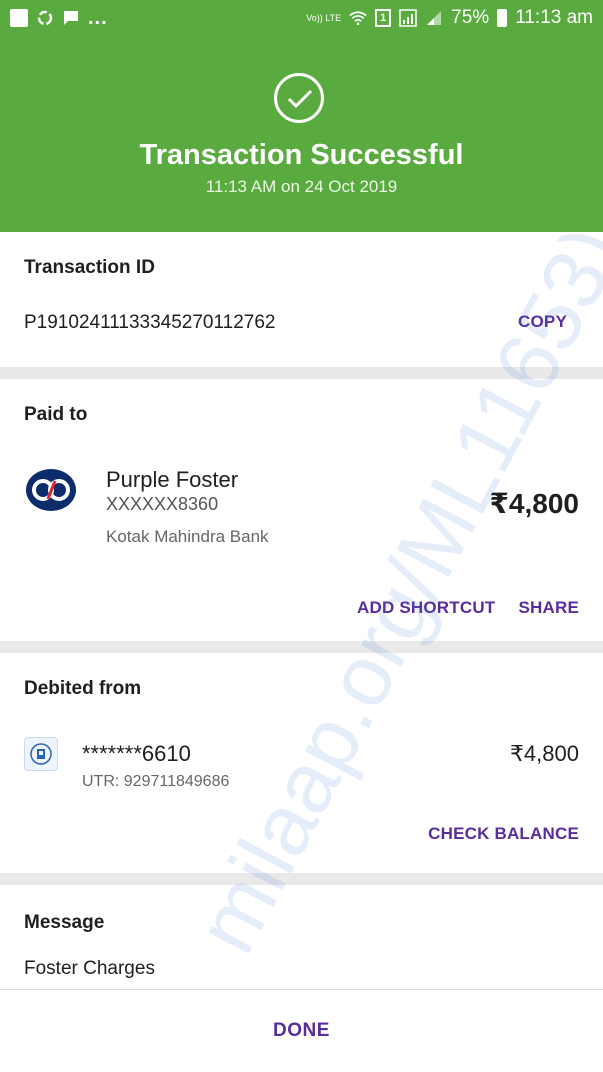 The height and width of the screenshot is (1072, 603). What do you see at coordinates (64, 922) in the screenshot?
I see `message-label: Message` at bounding box center [64, 922].